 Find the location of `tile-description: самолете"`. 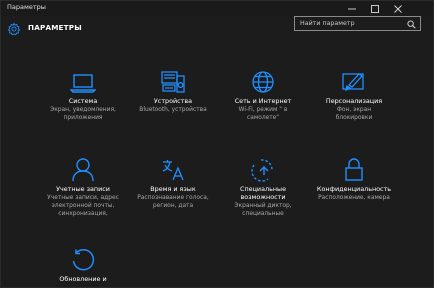

tile-description: самолете" is located at coordinates (263, 118).